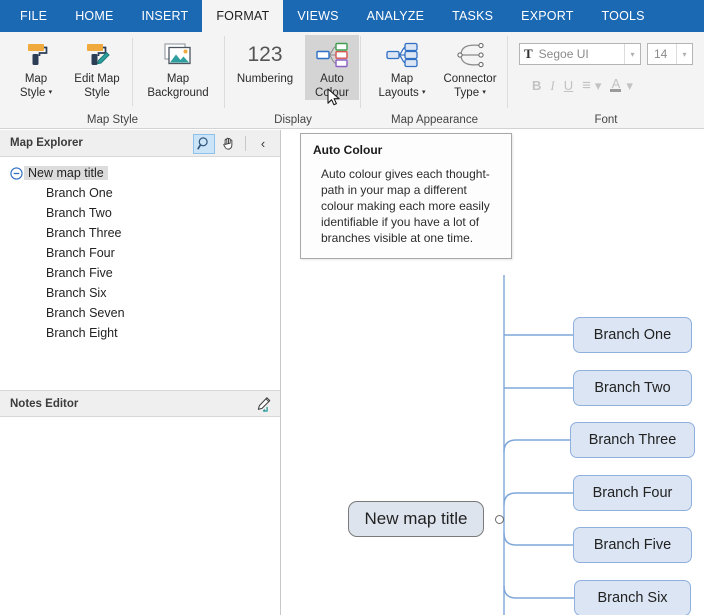  What do you see at coordinates (263, 405) in the screenshot?
I see `pencil-icon` at bounding box center [263, 405].